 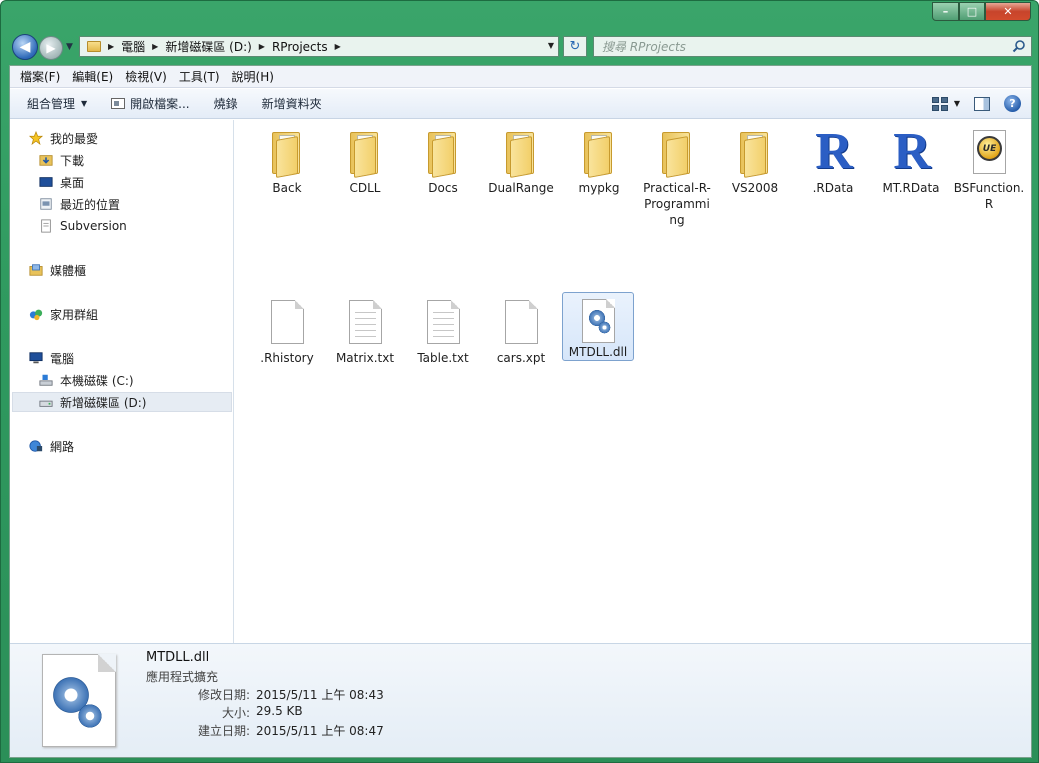 What do you see at coordinates (36, 358) in the screenshot?
I see `computer-icon` at bounding box center [36, 358].